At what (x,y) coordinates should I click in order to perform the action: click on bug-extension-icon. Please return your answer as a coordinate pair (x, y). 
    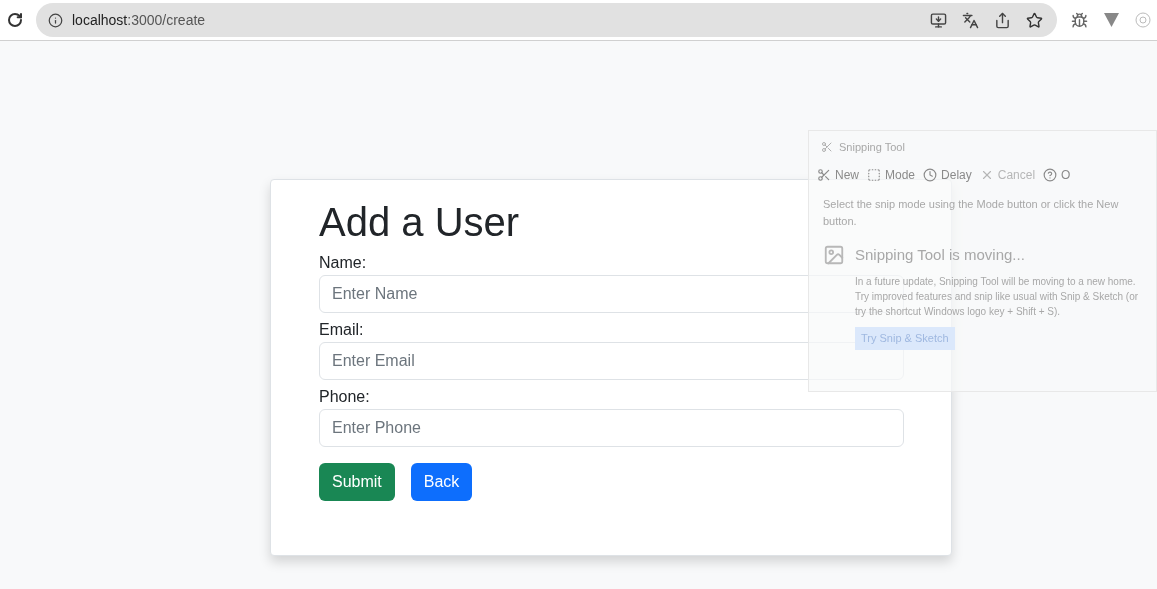
    Looking at the image, I should click on (1079, 20).